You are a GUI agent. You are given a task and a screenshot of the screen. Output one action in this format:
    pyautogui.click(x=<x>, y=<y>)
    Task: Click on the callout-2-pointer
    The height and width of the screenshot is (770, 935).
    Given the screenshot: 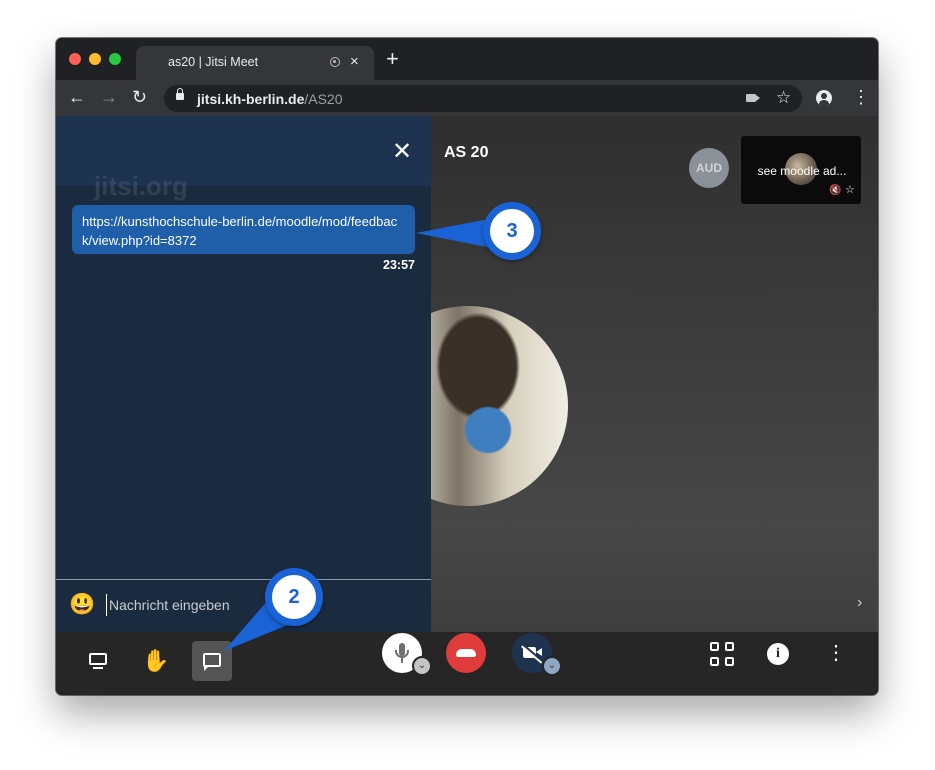 What is the action you would take?
    pyautogui.click(x=257, y=625)
    